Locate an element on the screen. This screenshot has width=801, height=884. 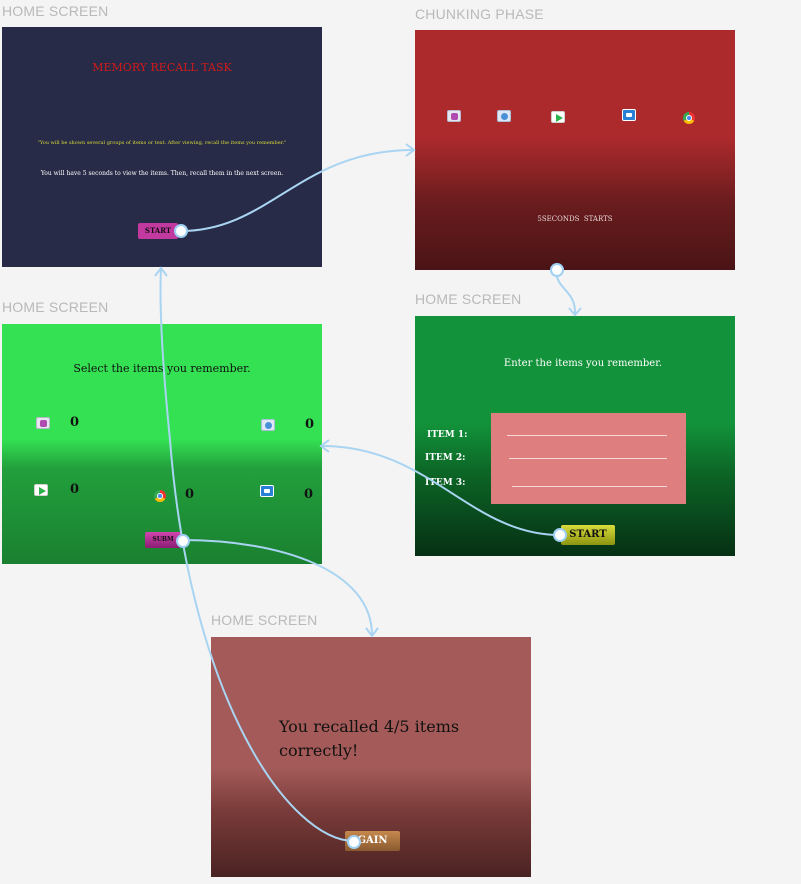
arrowhead-home is located at coordinates (161, 271).